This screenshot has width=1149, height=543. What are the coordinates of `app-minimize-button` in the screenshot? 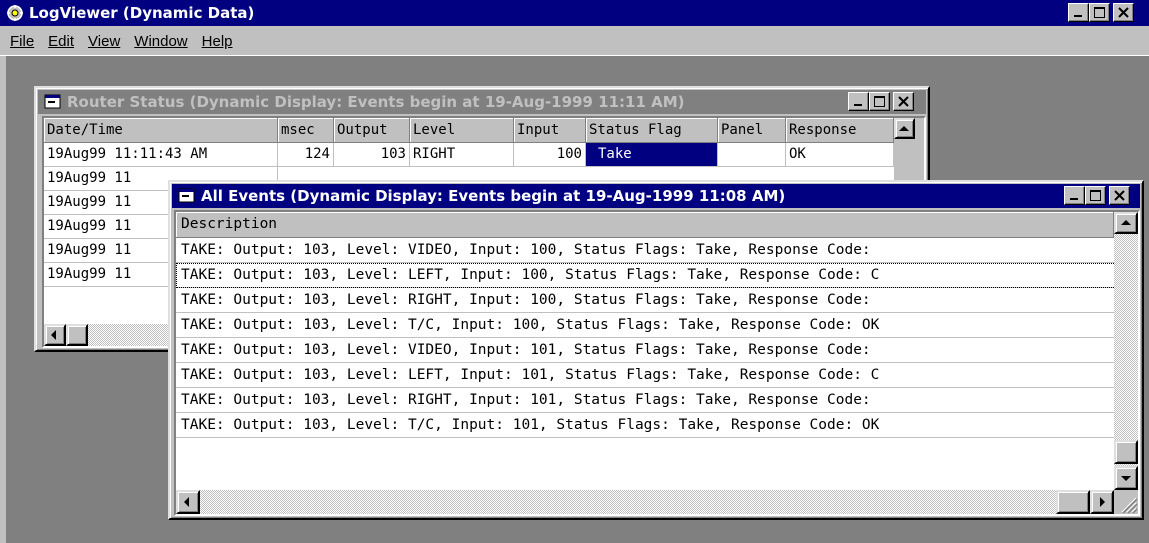 It's located at (1078, 12).